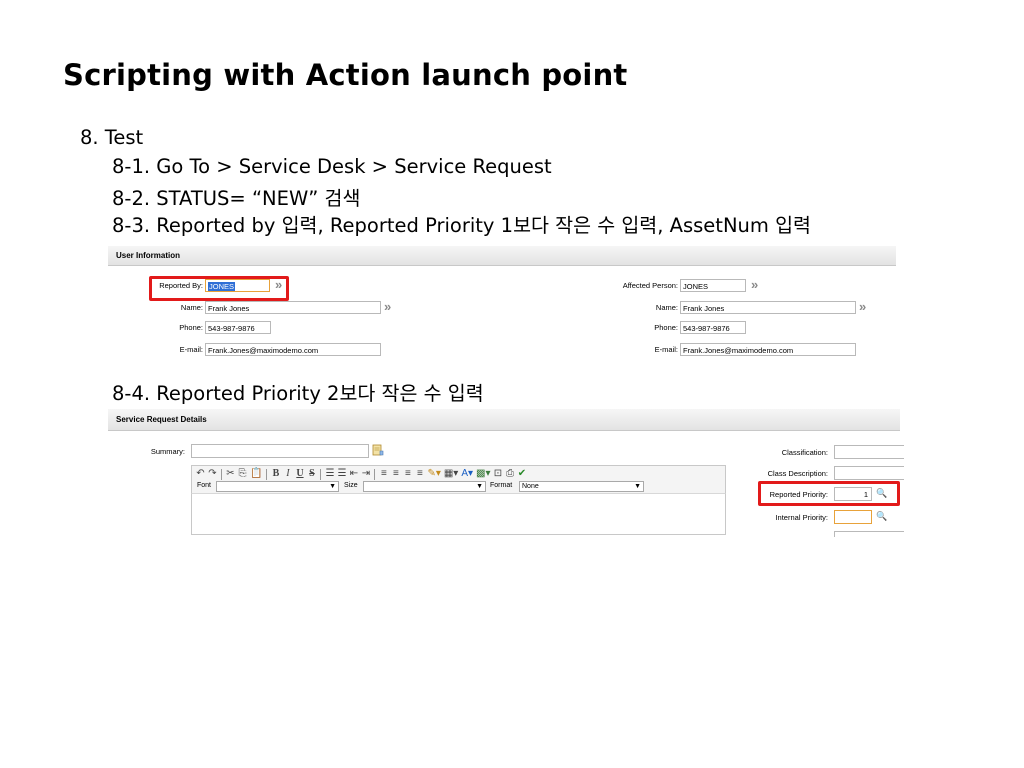 The image size is (1024, 768). I want to click on numbered-list-icon: ☰, so click(329, 474).